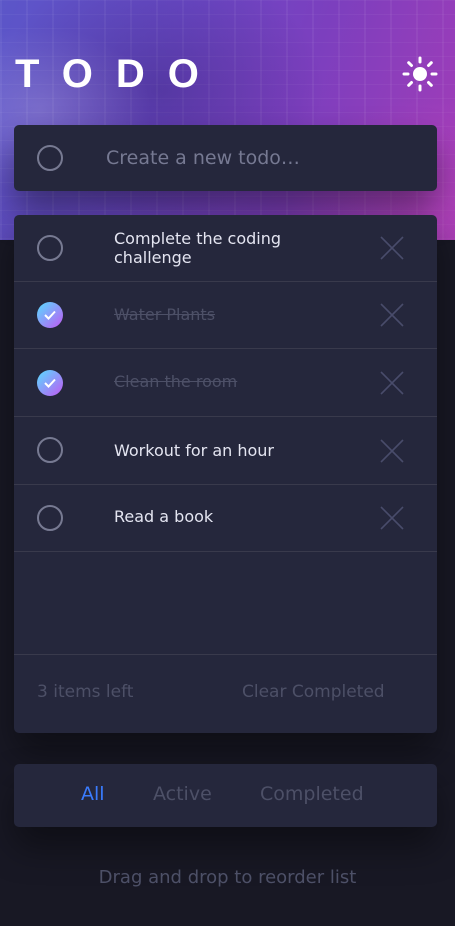 The image size is (455, 926). I want to click on filter-completed: Completed, so click(312, 794).